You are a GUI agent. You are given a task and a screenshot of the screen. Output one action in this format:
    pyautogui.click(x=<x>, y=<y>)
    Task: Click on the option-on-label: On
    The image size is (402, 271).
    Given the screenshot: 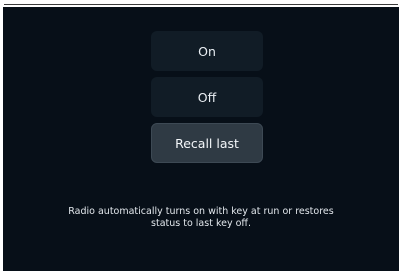 What is the action you would take?
    pyautogui.click(x=207, y=51)
    